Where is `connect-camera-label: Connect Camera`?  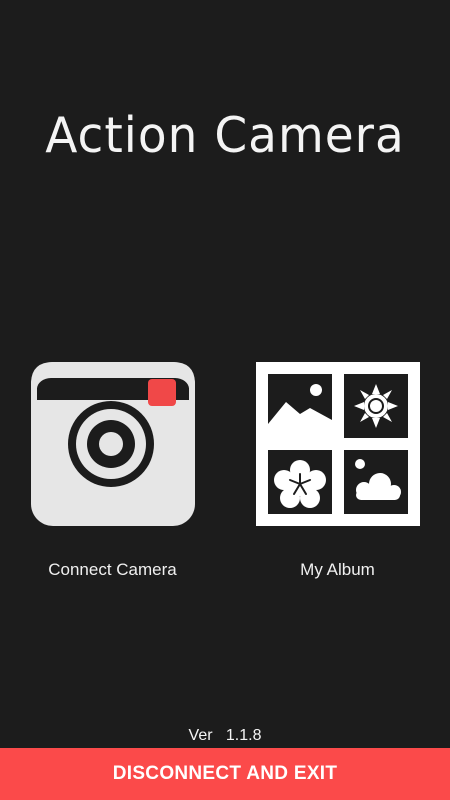 connect-camera-label: Connect Camera is located at coordinates (112, 570).